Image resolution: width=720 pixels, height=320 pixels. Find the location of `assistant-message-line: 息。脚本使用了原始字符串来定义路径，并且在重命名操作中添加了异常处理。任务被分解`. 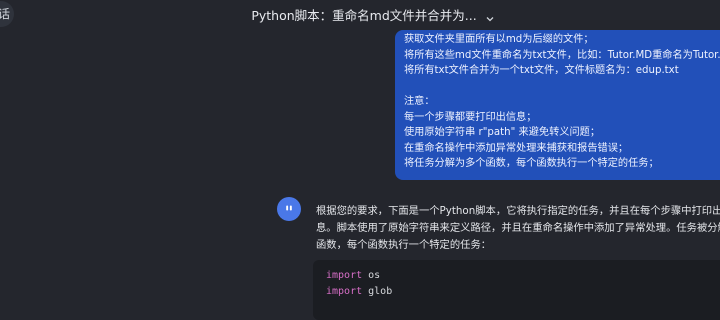

assistant-message-line: 息。脚本使用了原始字符串来定义路径，并且在重命名操作中添加了异常处理。任务被分解 is located at coordinates (518, 228).